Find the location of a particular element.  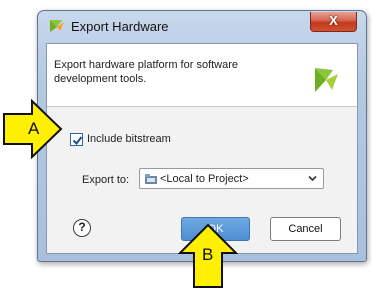

local-folder-icon is located at coordinates (151, 179).